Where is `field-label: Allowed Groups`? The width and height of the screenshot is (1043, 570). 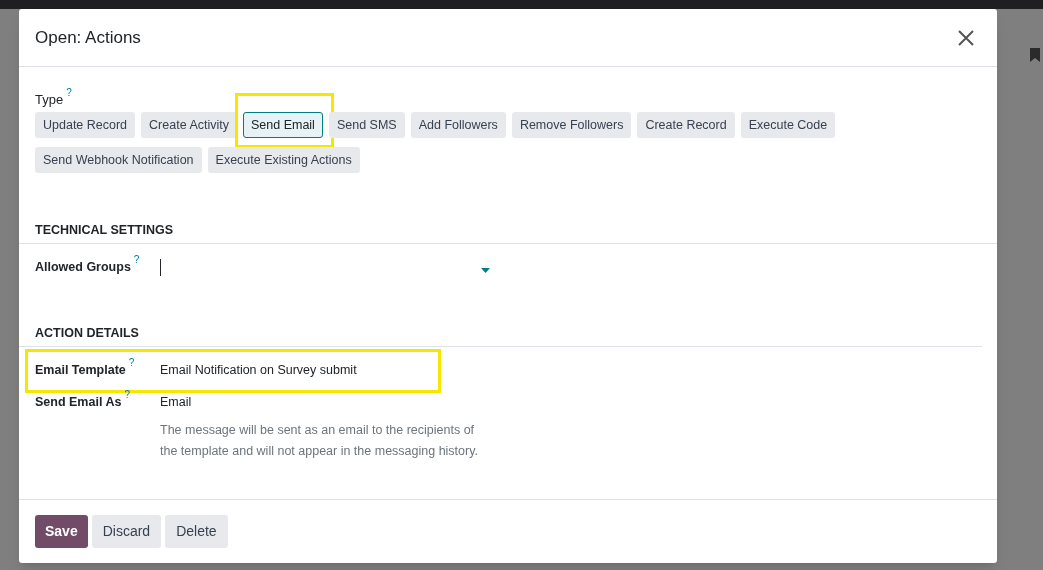
field-label: Allowed Groups is located at coordinates (83, 267).